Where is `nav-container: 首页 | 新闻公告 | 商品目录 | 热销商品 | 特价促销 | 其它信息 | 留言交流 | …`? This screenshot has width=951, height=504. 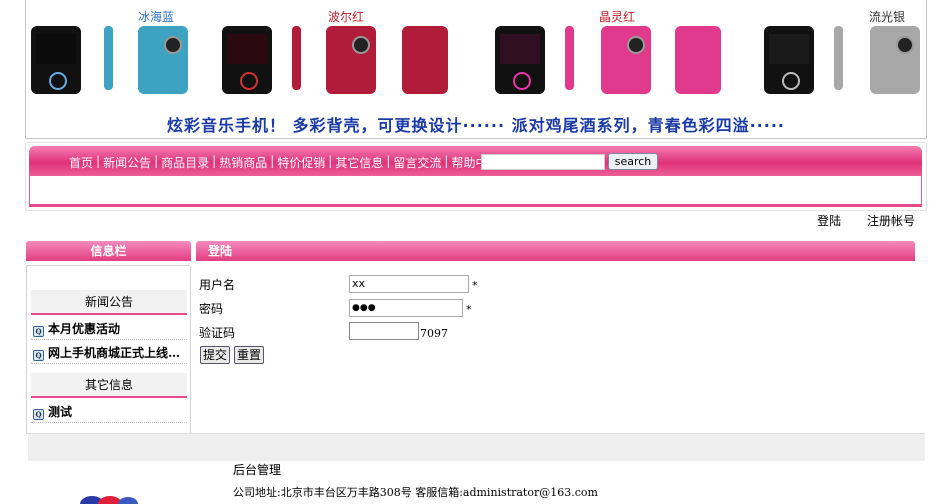 nav-container: 首页 | 新闻公告 | 商品目录 | 热销商品 | 特价促销 | 其它信息 | 留言交流 | … is located at coordinates (476, 176).